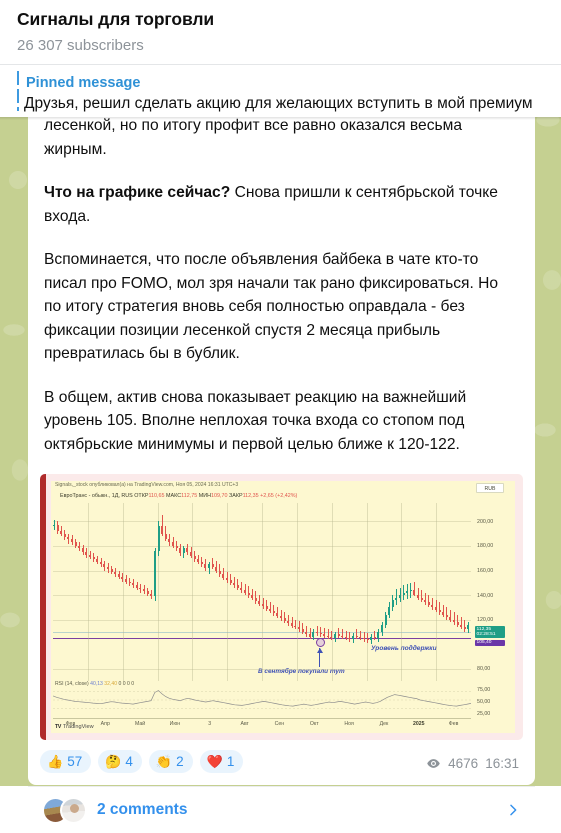  What do you see at coordinates (83, 83) in the screenshot?
I see `pinned-message-label: Pinned message` at bounding box center [83, 83].